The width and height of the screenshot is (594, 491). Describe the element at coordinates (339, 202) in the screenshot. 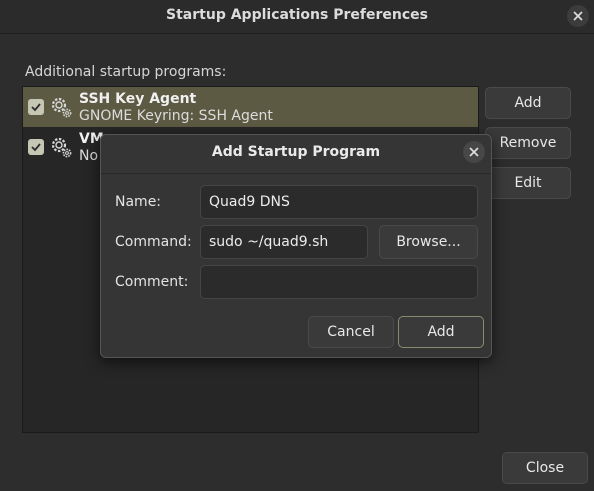

I see `name-field: Quad9 DNS` at that location.